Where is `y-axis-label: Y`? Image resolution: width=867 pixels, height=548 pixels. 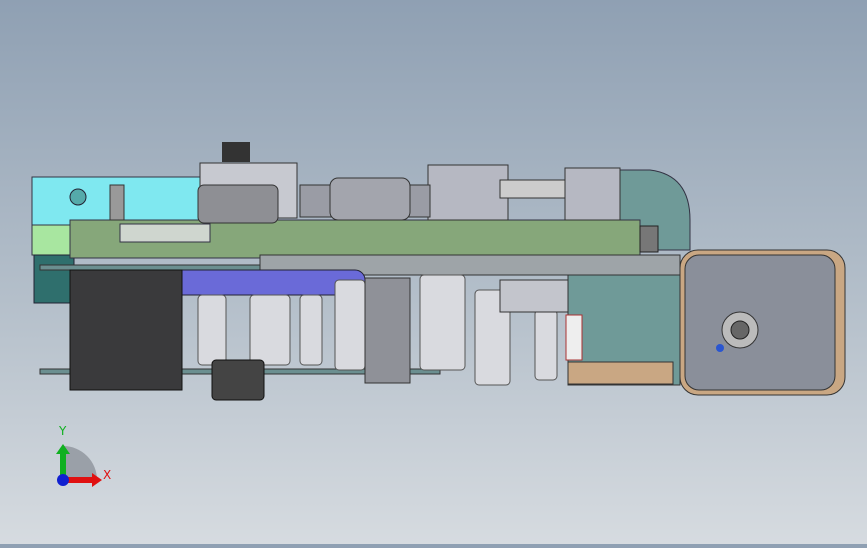
y-axis-label: Y is located at coordinates (63, 431).